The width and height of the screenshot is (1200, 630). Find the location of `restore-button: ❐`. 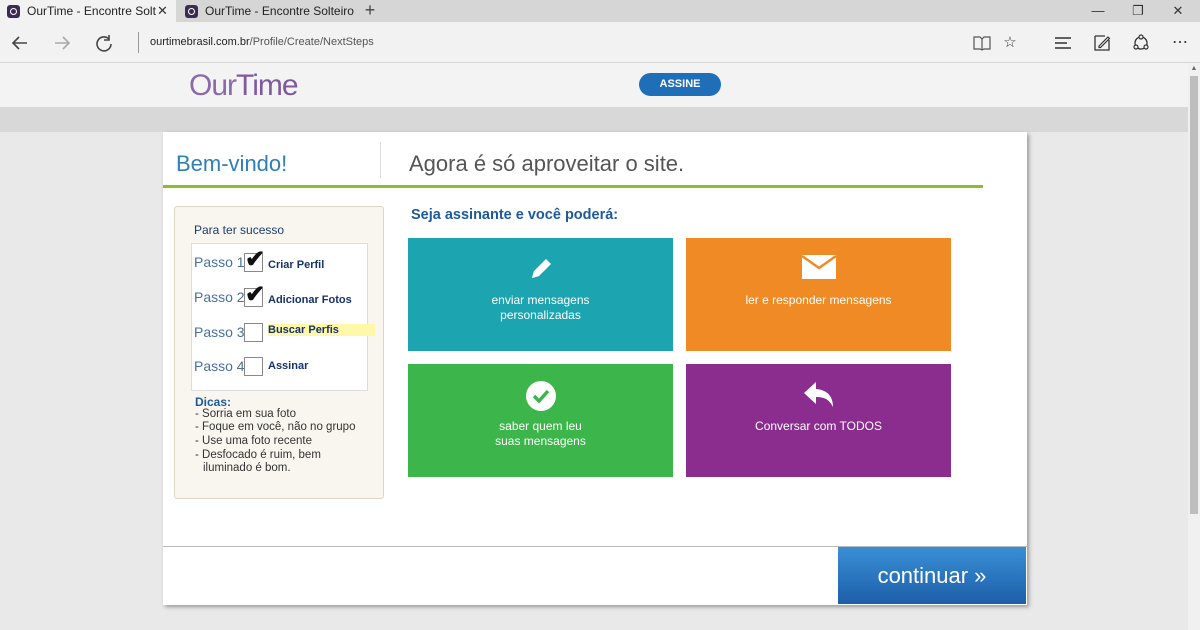

restore-button: ❐ is located at coordinates (1138, 11).